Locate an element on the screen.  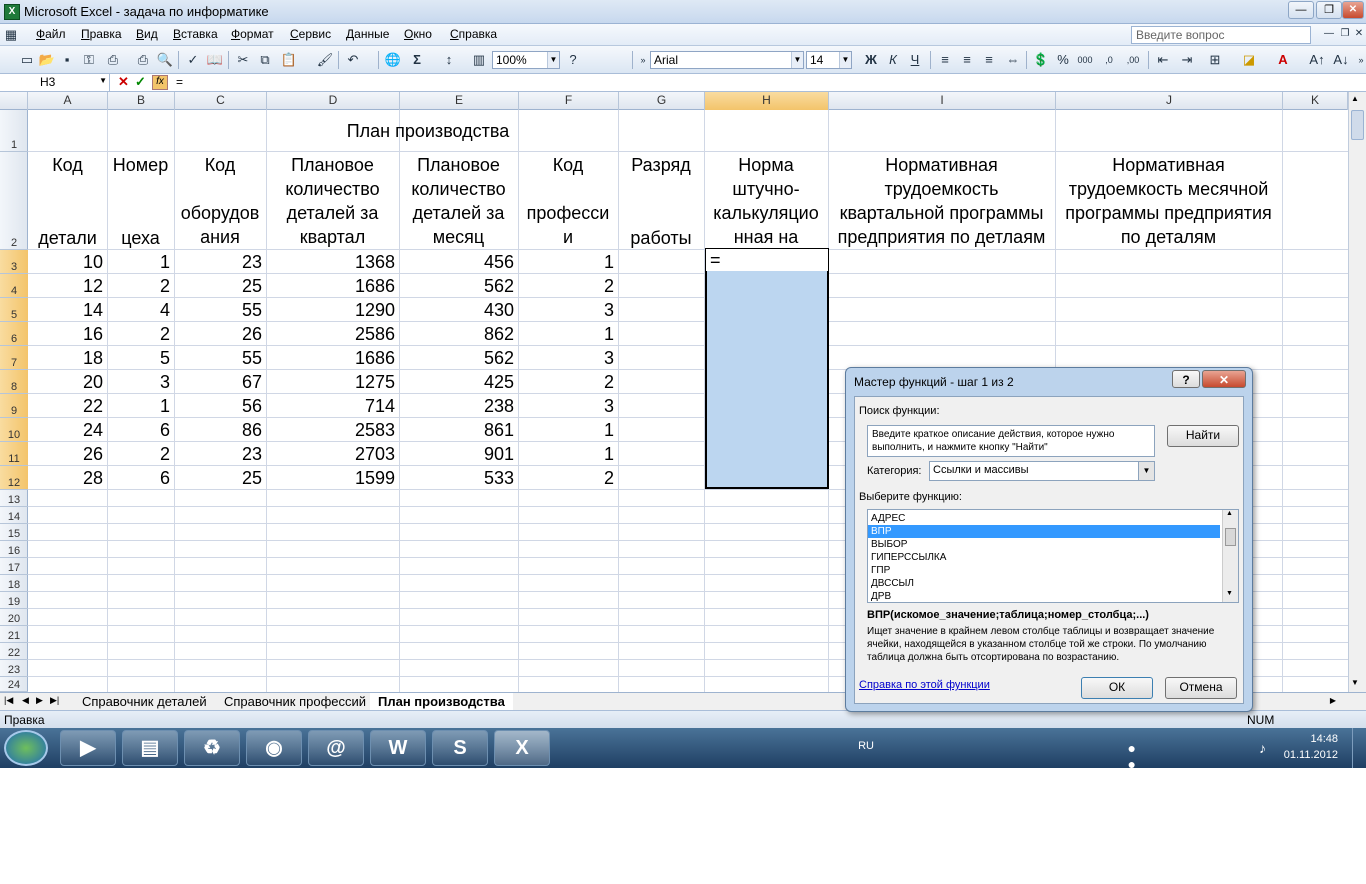
row-header: 6 is located at coordinates (14, 334).